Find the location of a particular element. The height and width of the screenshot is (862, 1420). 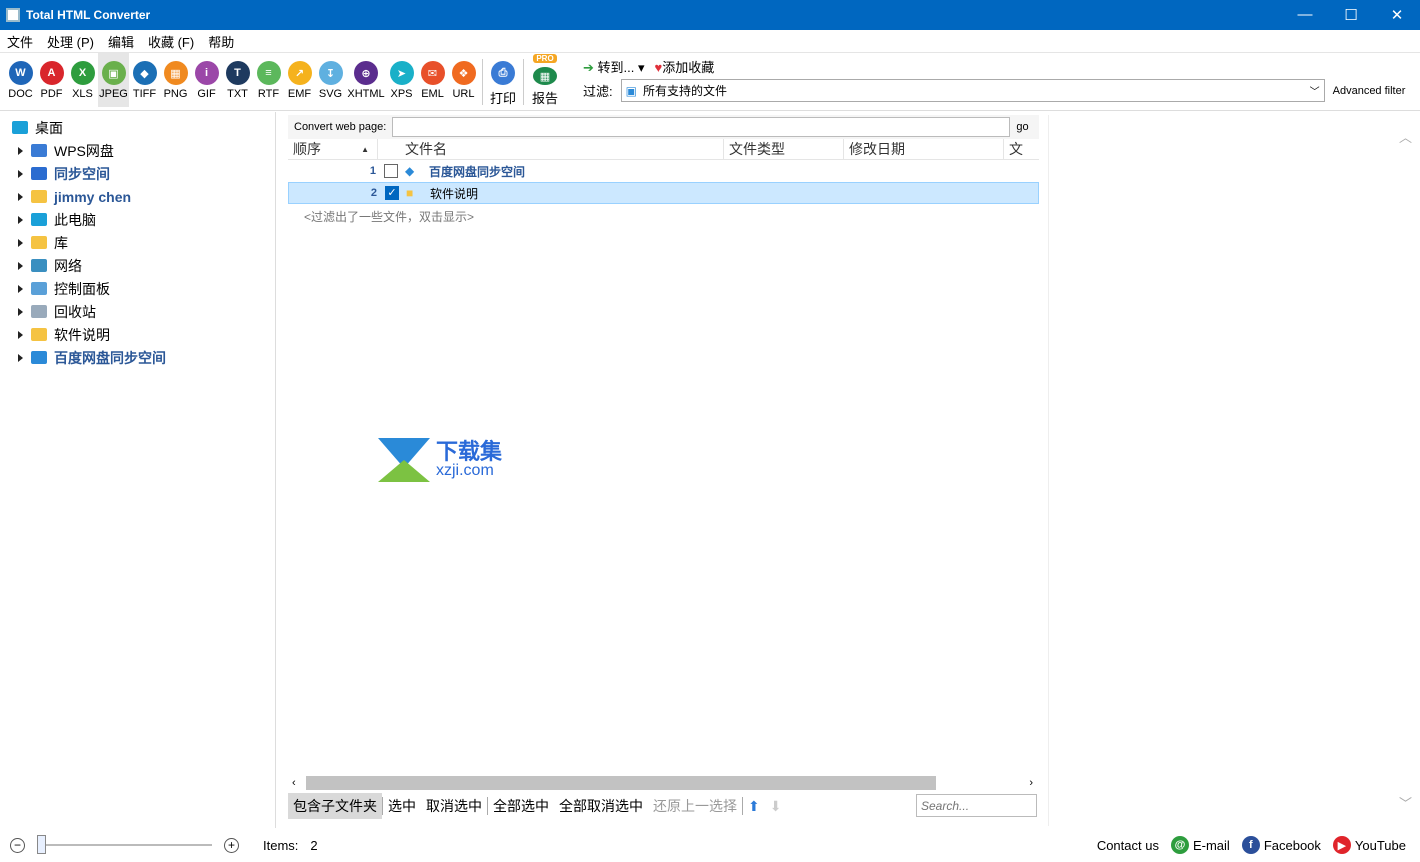

format-emf-button: ↗ EMF is located at coordinates (299, 80).